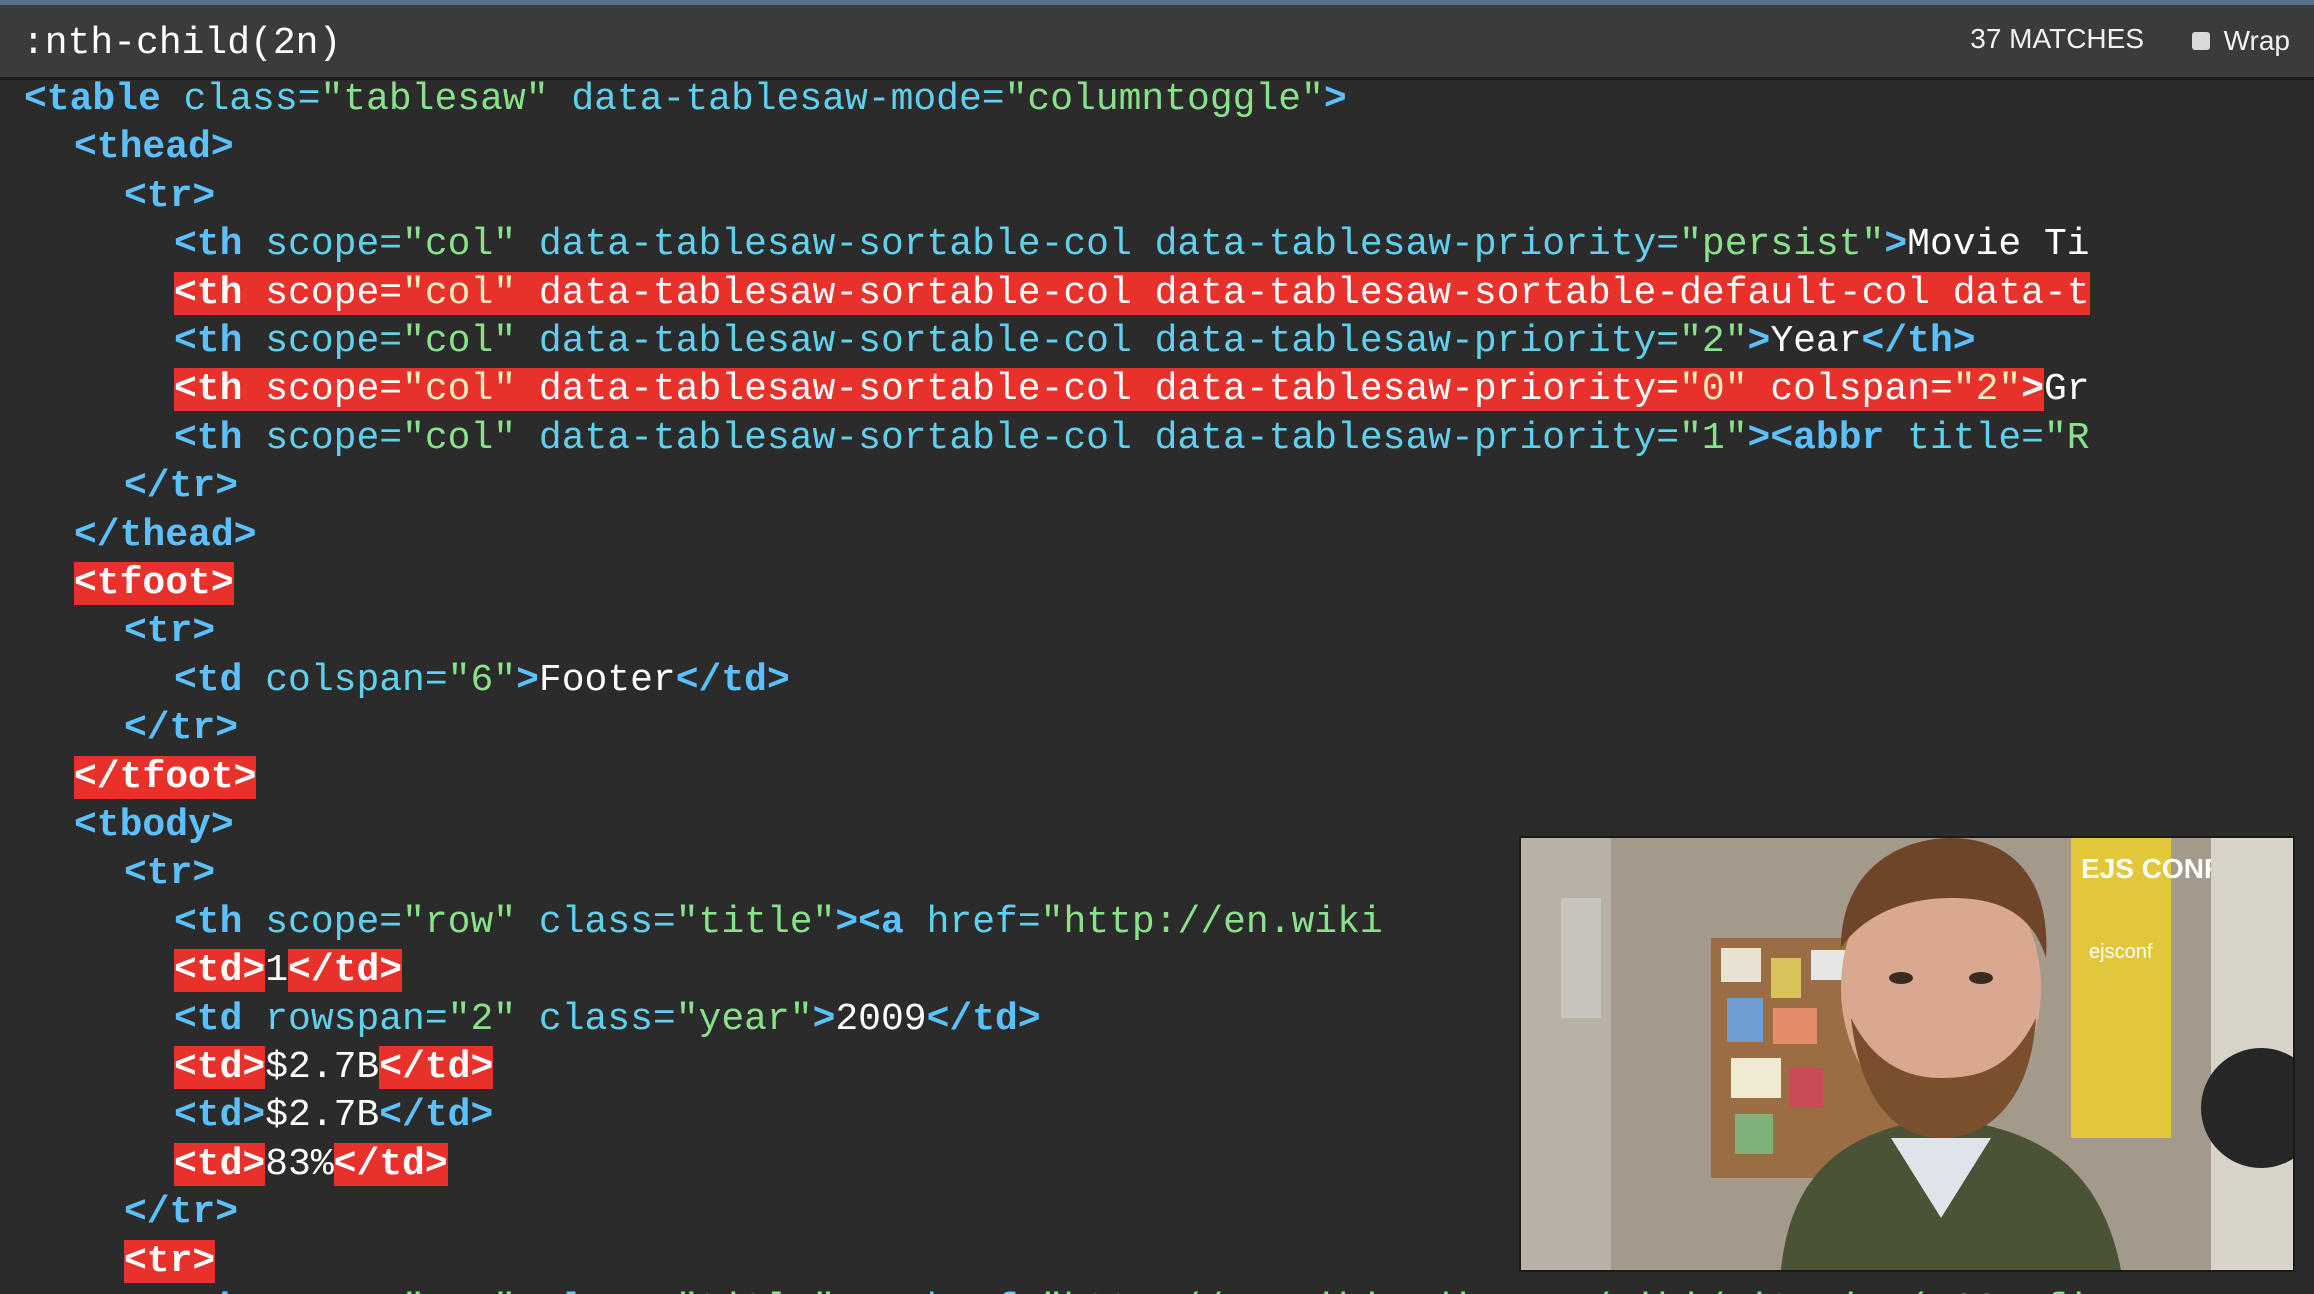 The height and width of the screenshot is (1294, 2314). I want to click on match-highlight: <tr>, so click(170, 1261).